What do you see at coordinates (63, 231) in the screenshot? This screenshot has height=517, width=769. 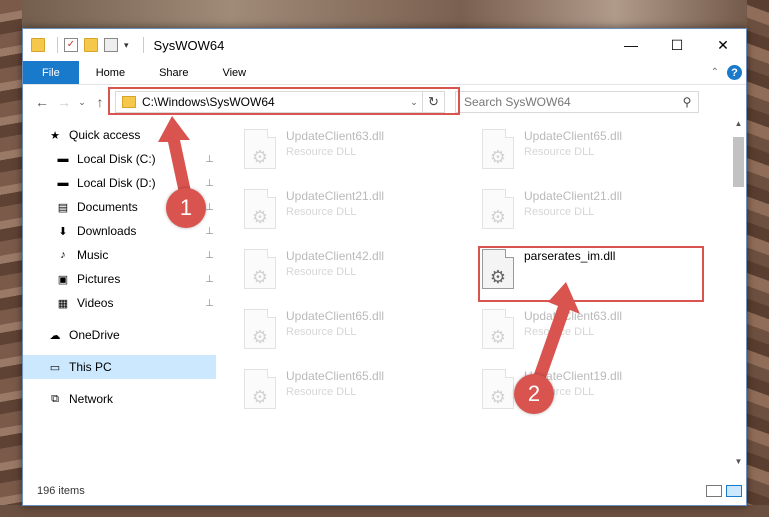 I see `downloads-icon: ⬇` at bounding box center [63, 231].